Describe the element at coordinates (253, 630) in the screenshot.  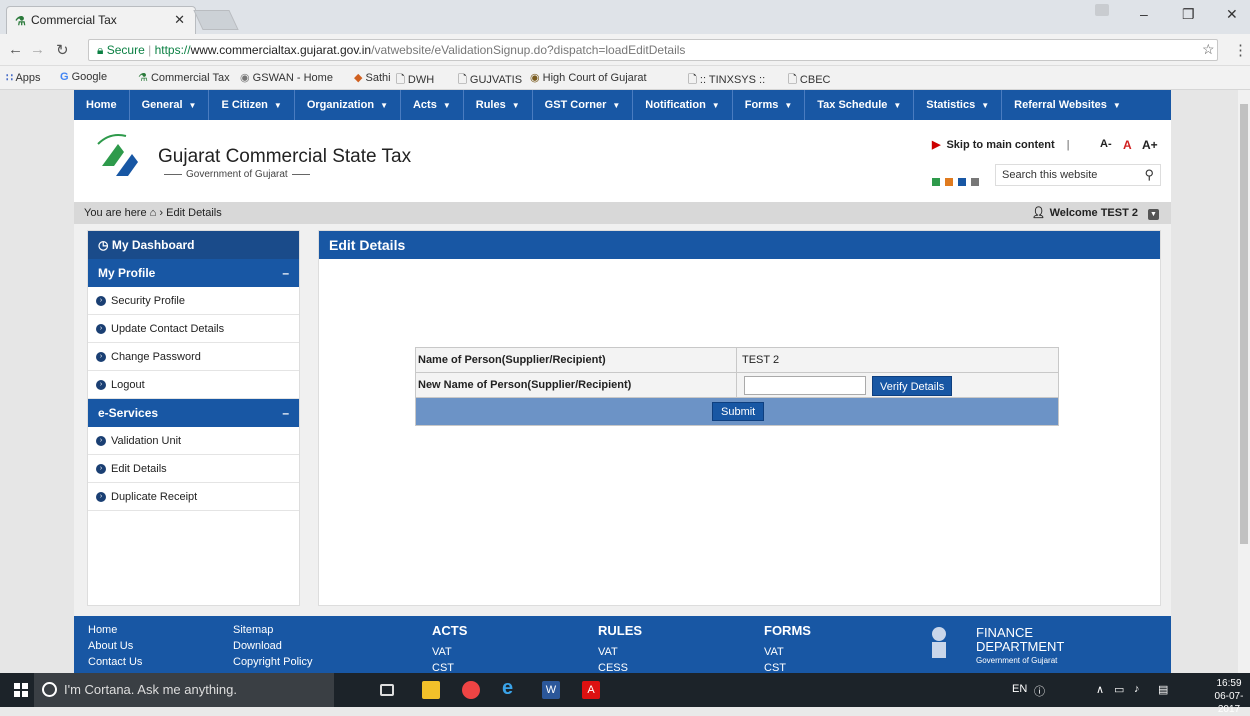
I see `footer-link-sitemap: Sitemap` at that location.